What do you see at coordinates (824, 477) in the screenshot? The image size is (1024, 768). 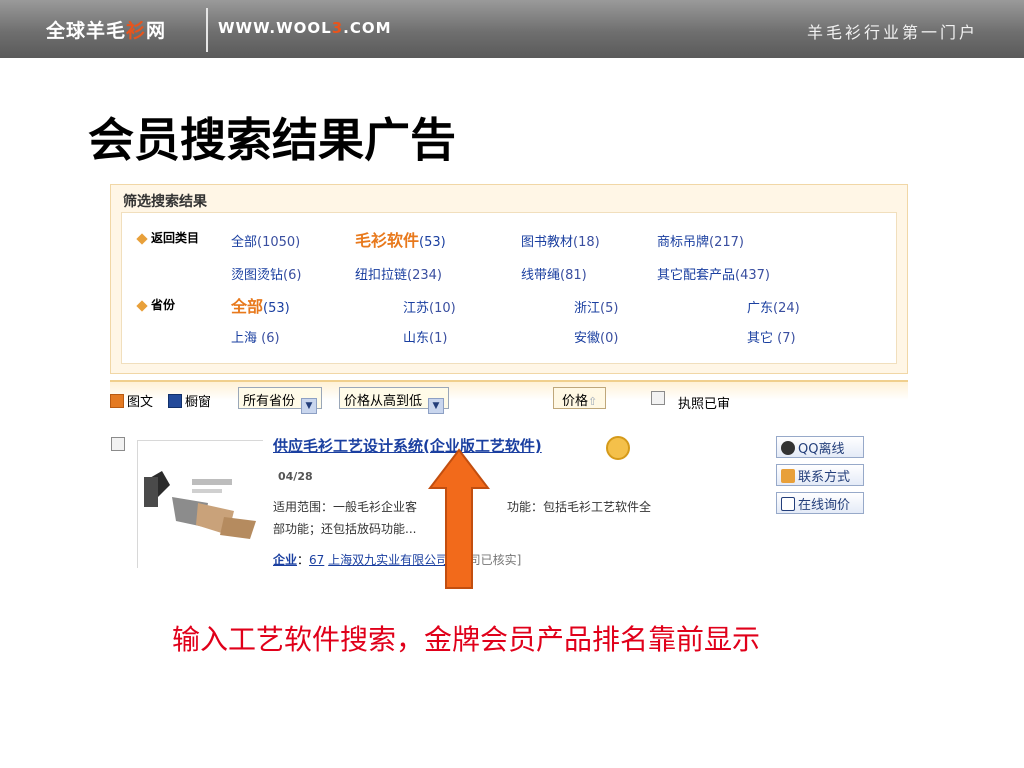 I see `contact-button-label: 联系方式` at bounding box center [824, 477].